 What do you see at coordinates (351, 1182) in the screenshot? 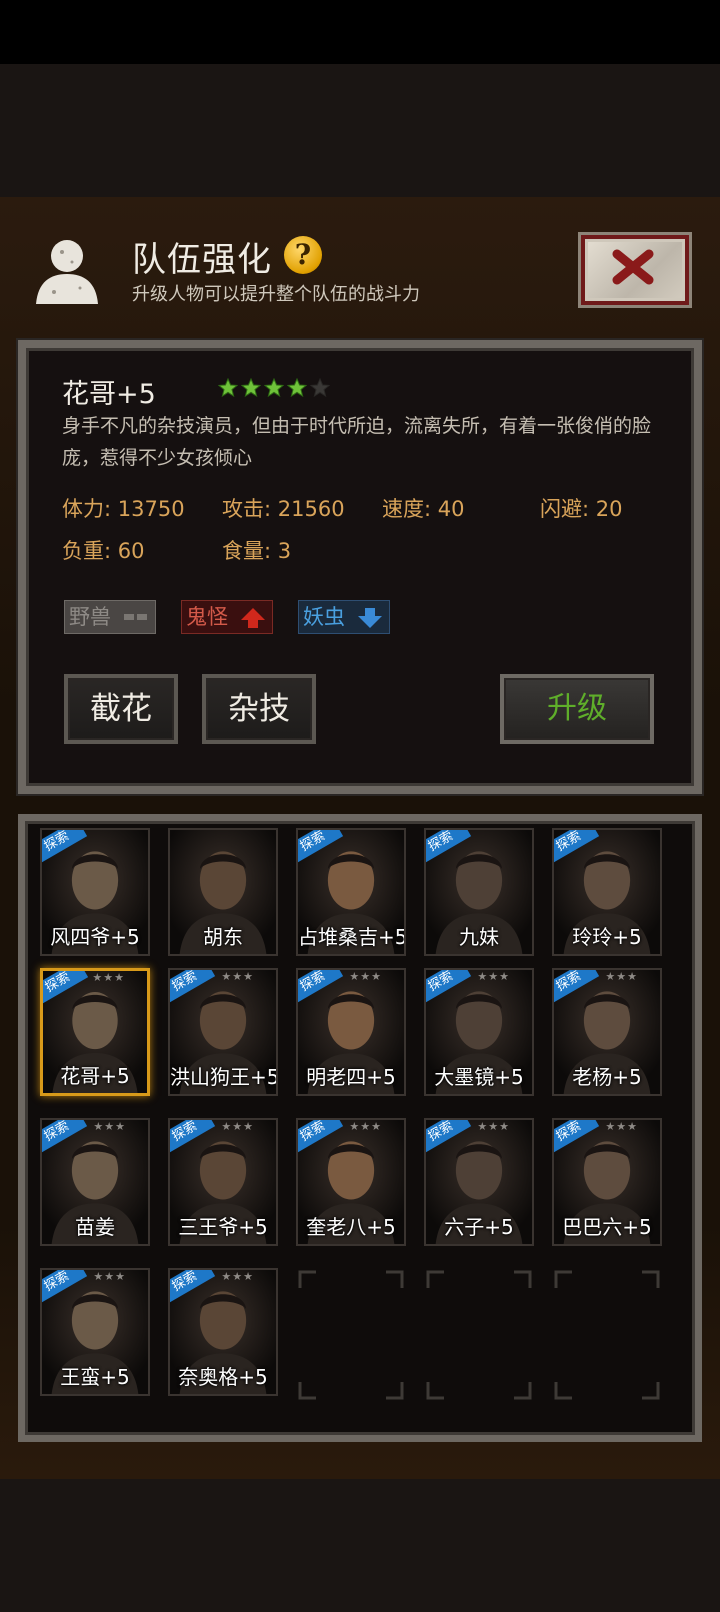
I see `roster-card: 探索 ★★★ 奎老八+5` at bounding box center [351, 1182].